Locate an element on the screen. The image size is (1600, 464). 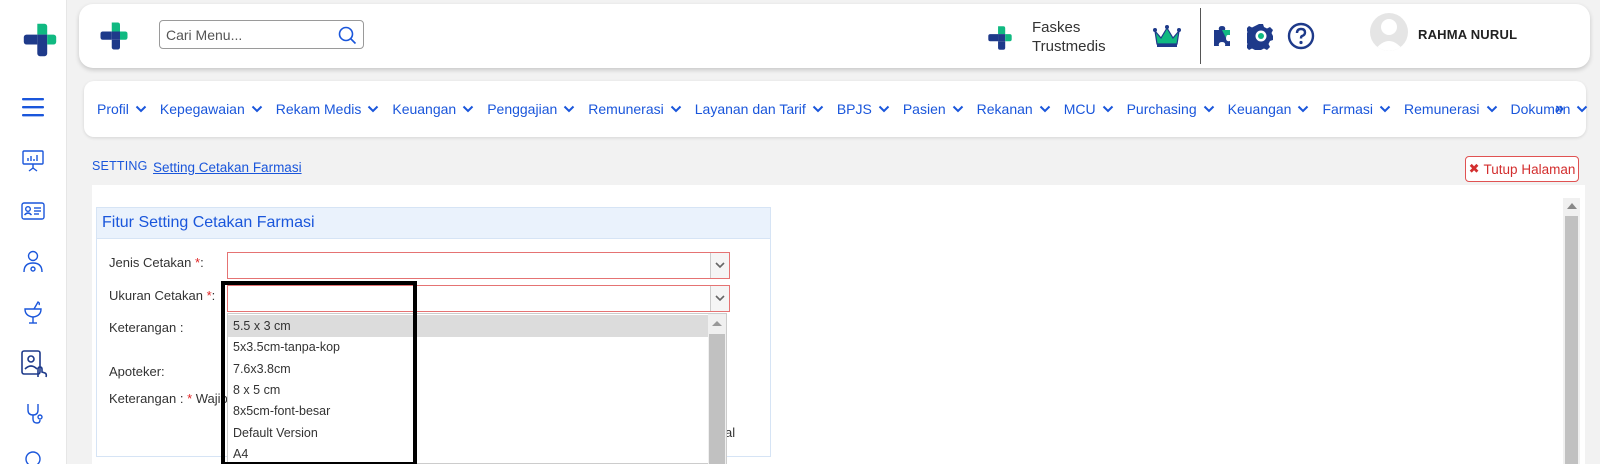
menu-icon is located at coordinates (33, 107).